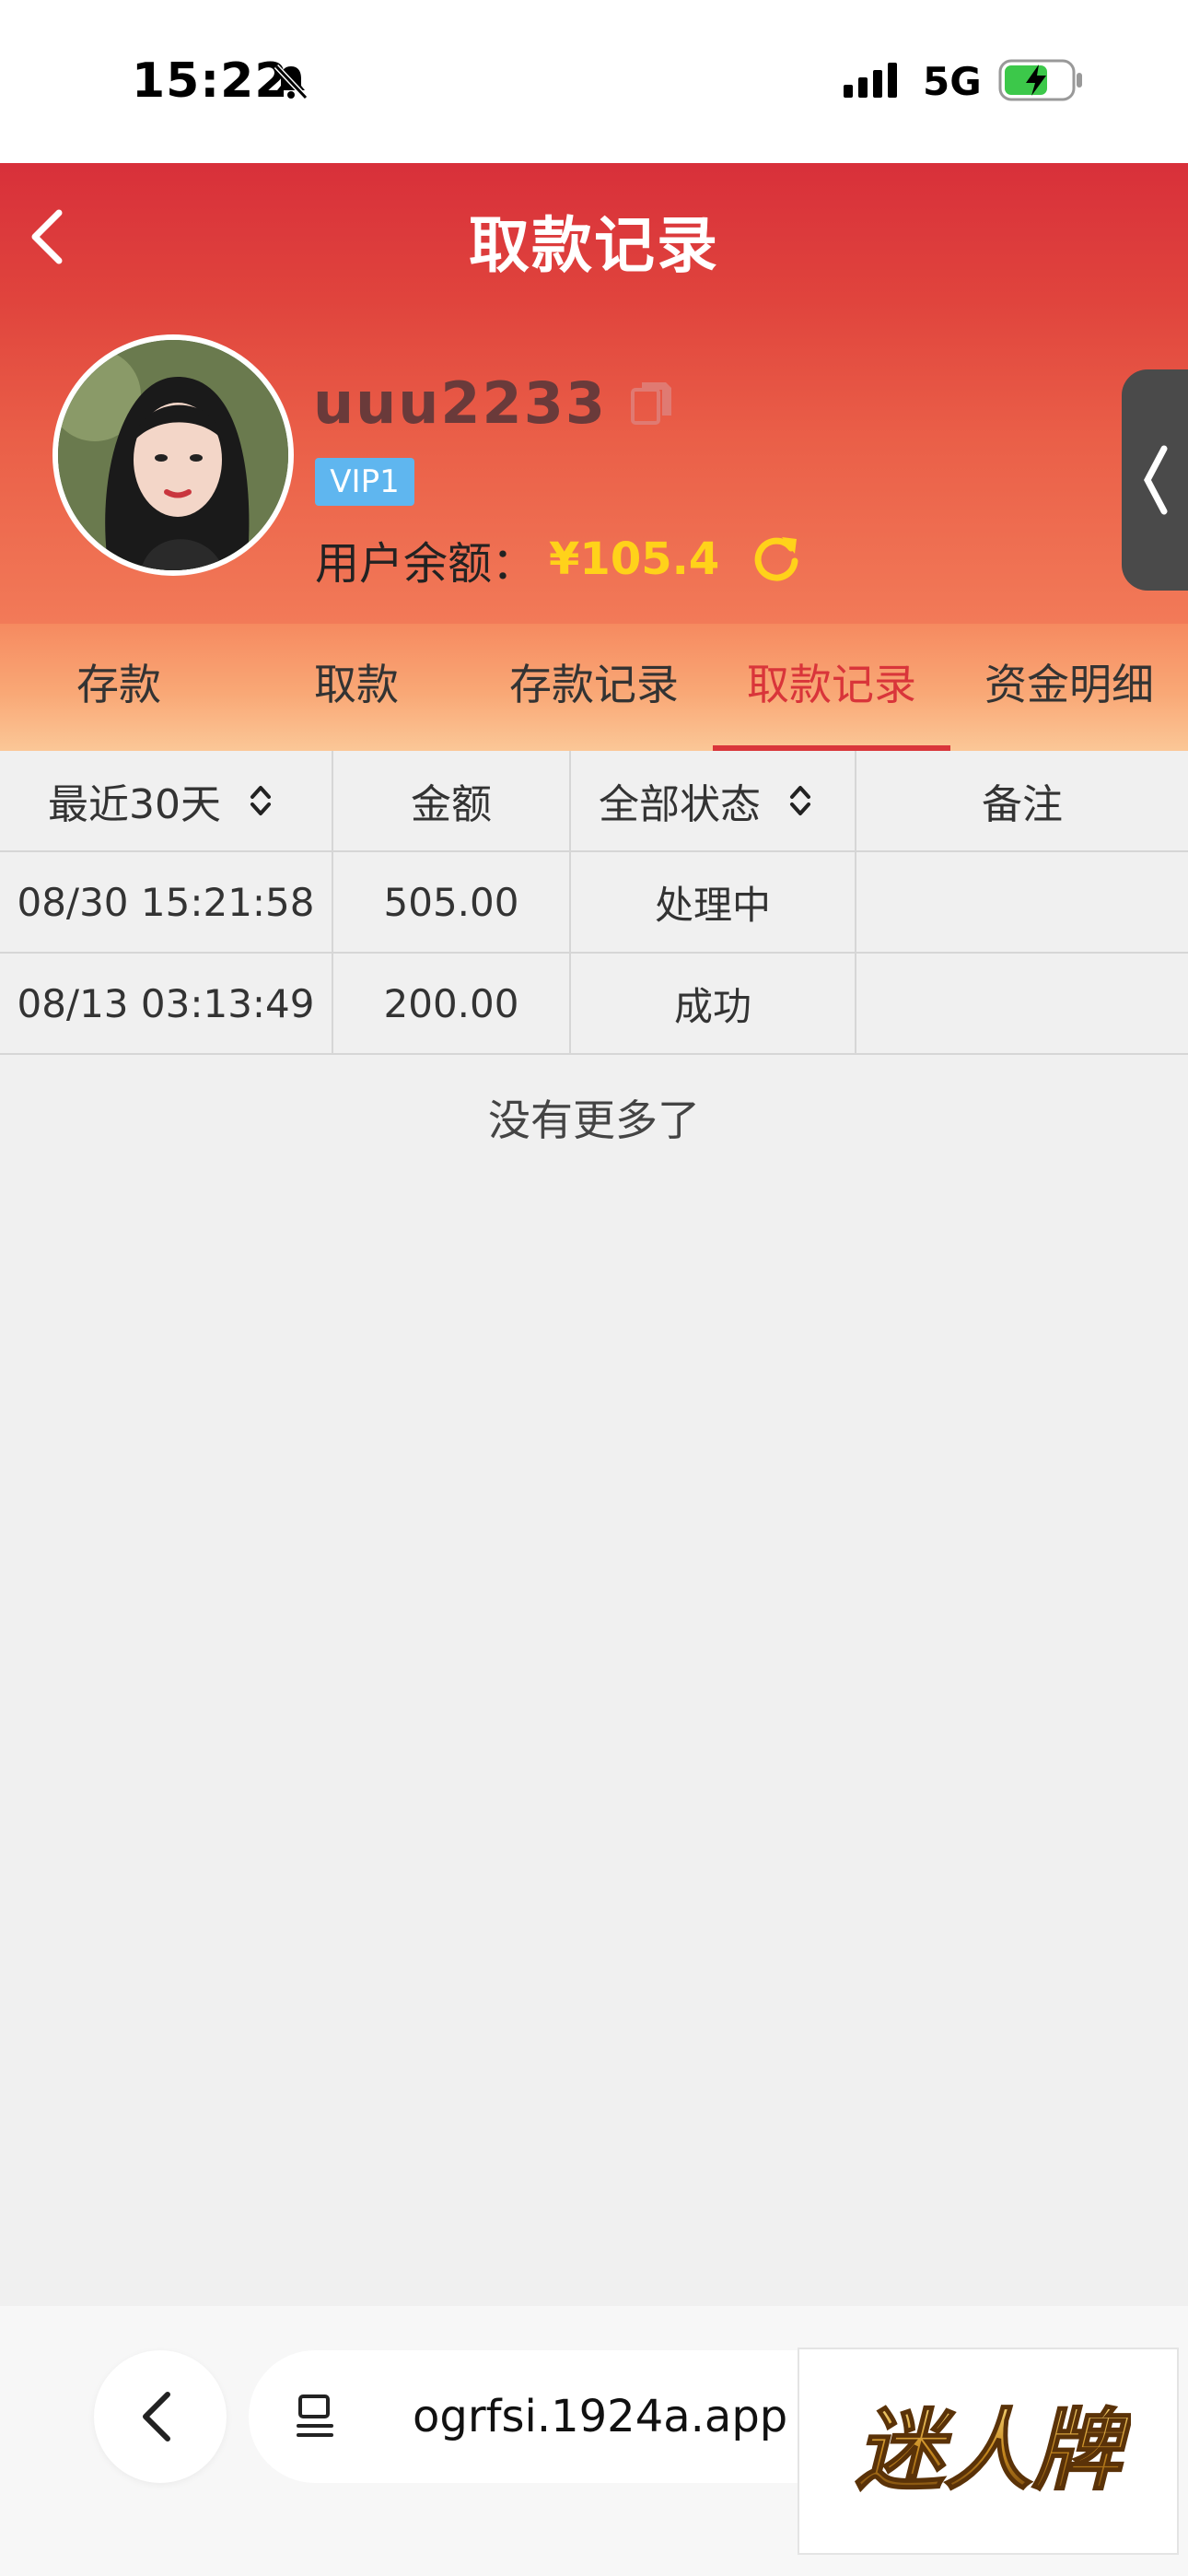  What do you see at coordinates (210, 81) in the screenshot?
I see `status-time: 15:22` at bounding box center [210, 81].